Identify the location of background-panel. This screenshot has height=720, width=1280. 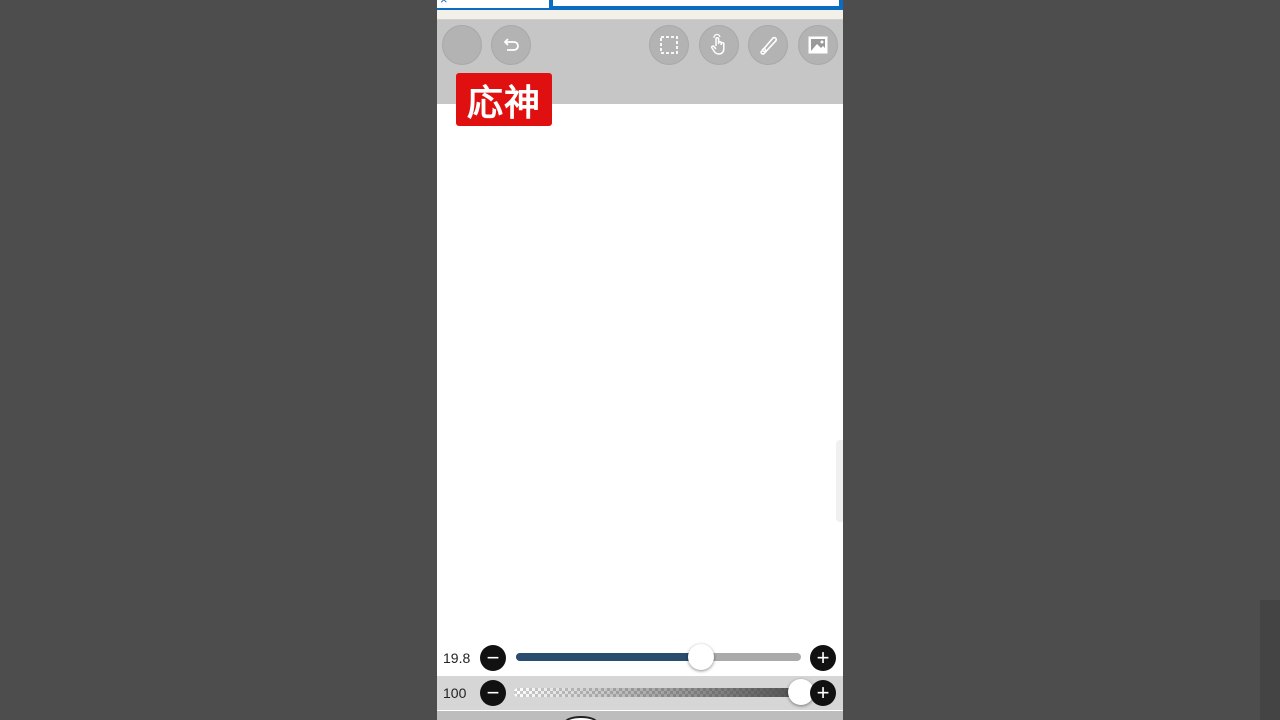
(1270, 660).